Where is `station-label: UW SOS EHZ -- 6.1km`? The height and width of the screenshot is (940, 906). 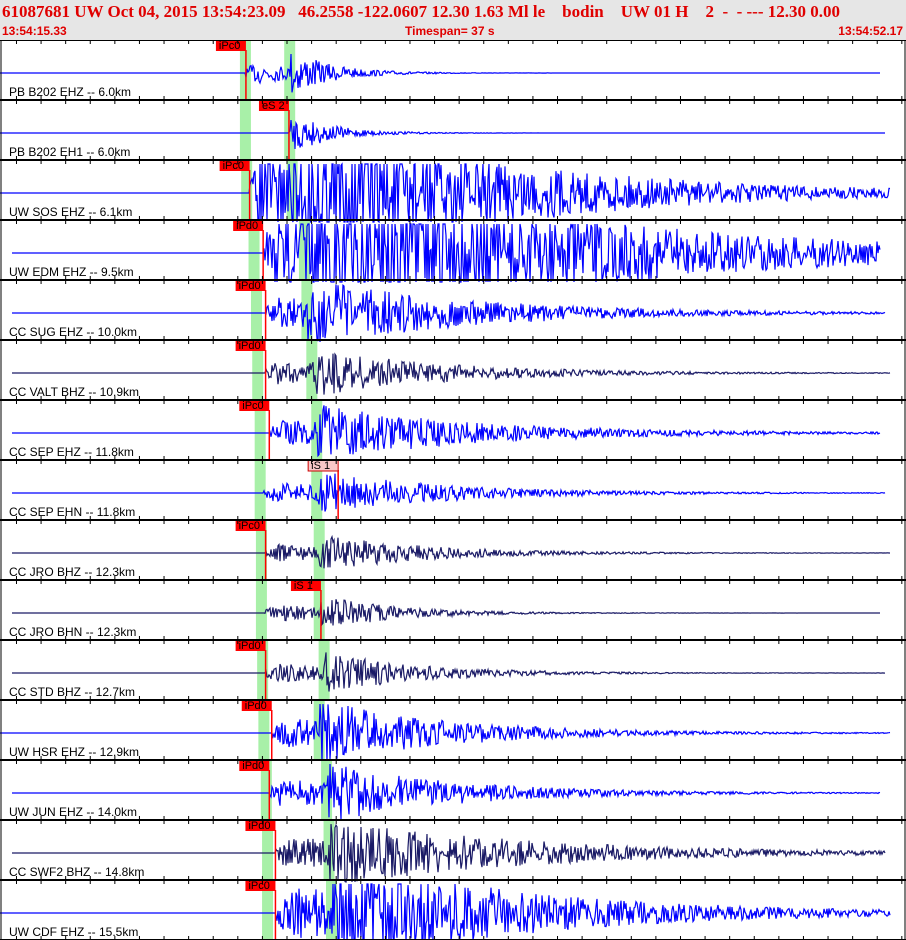
station-label: UW SOS EHZ -- 6.1km is located at coordinates (70, 212).